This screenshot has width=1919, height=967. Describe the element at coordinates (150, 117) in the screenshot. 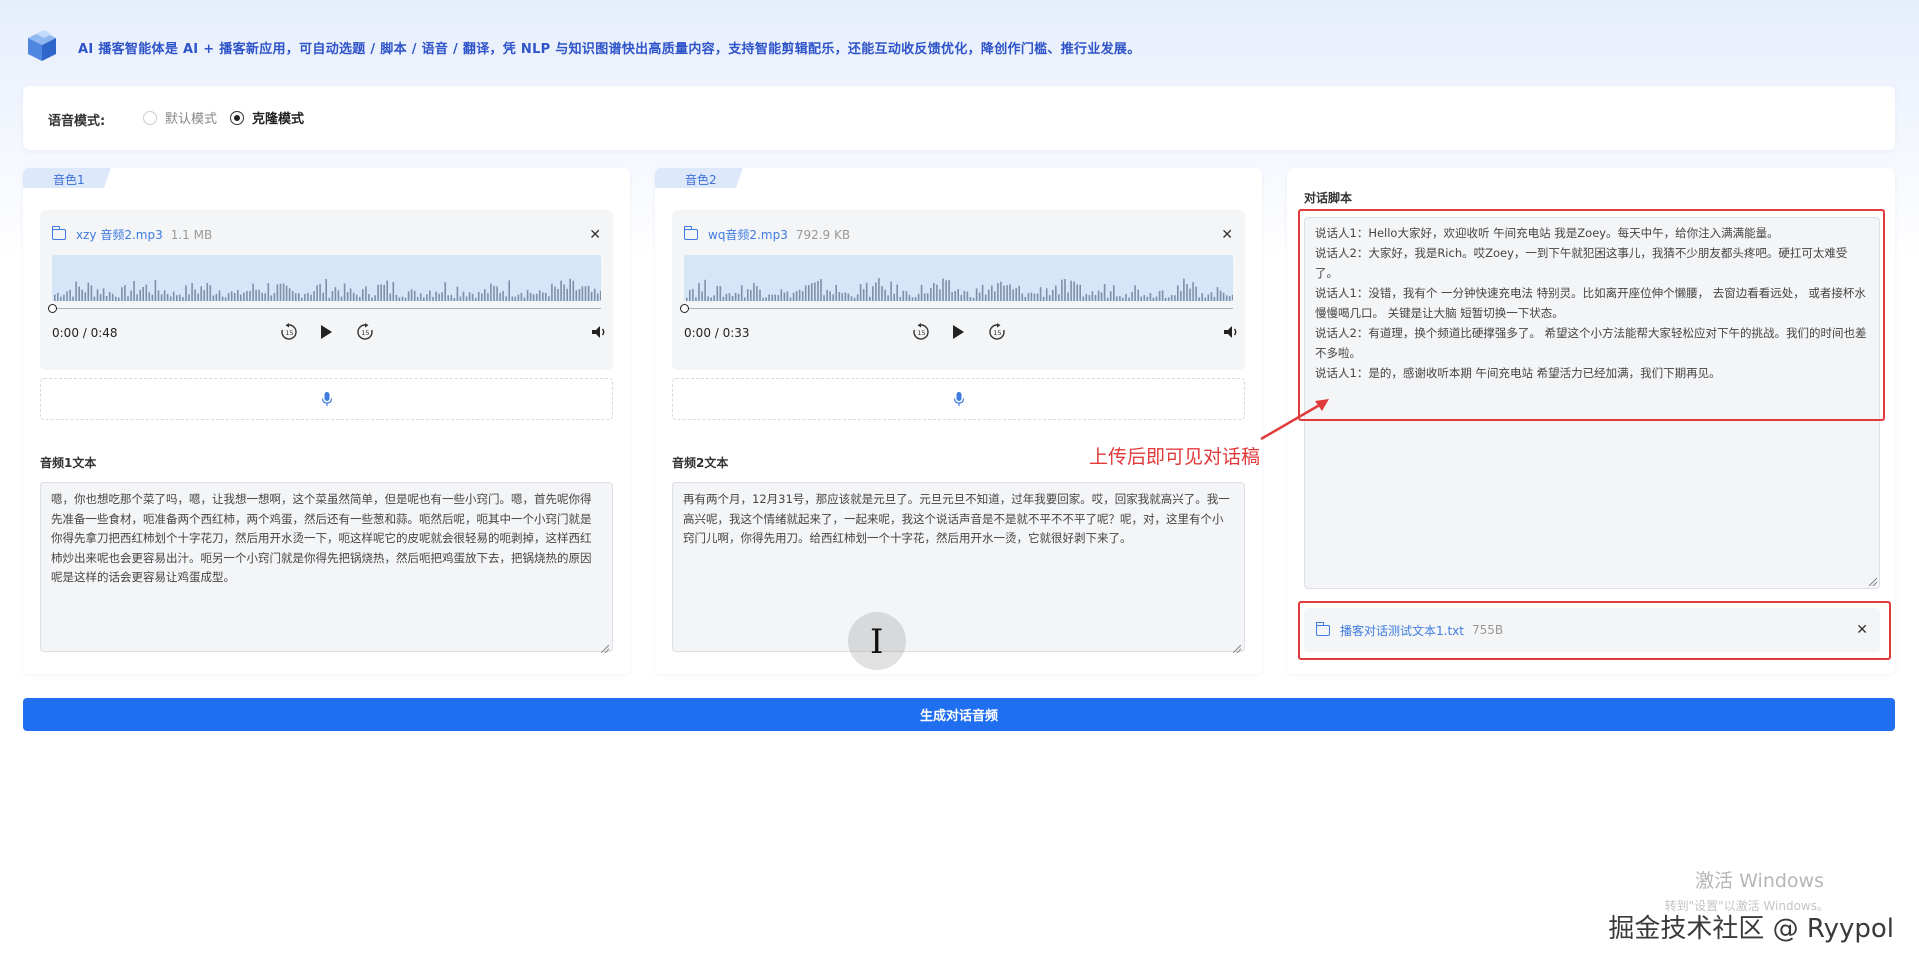

I see `radio-circle-icon` at that location.